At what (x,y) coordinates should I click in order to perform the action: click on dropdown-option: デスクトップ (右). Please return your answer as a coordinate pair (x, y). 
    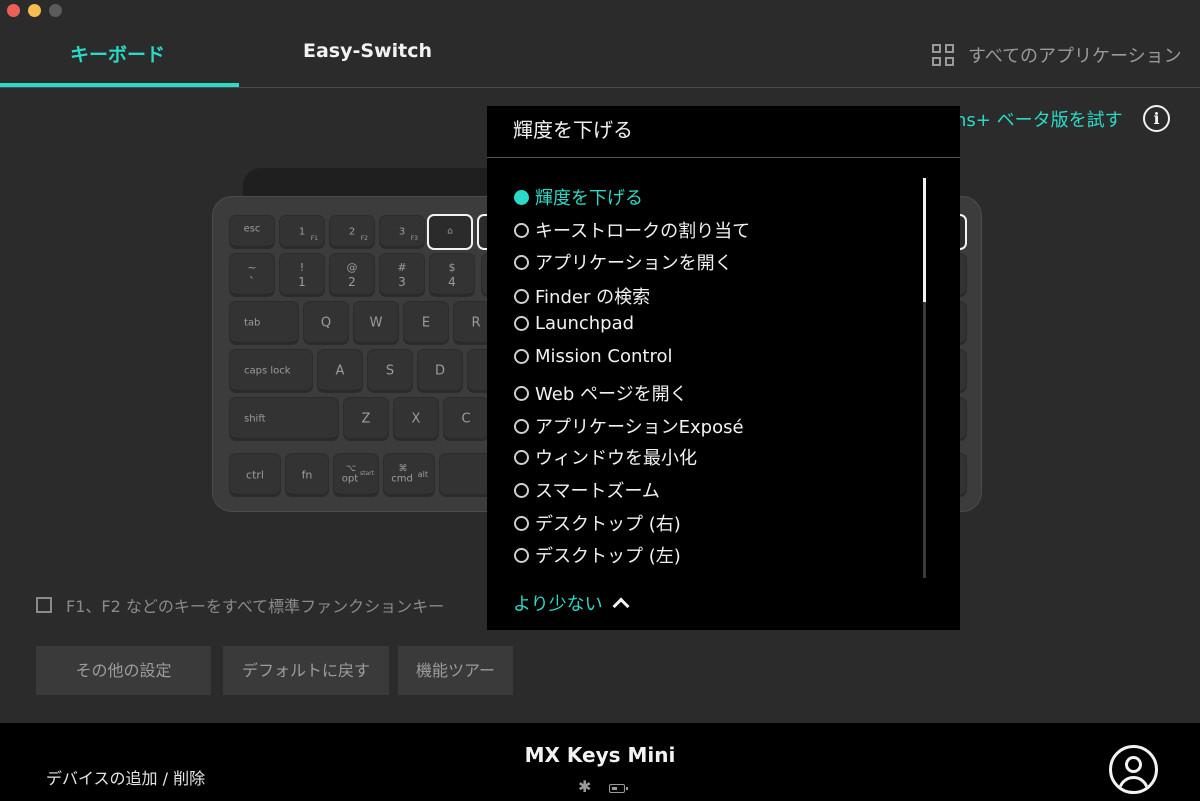
    Looking at the image, I should click on (597, 523).